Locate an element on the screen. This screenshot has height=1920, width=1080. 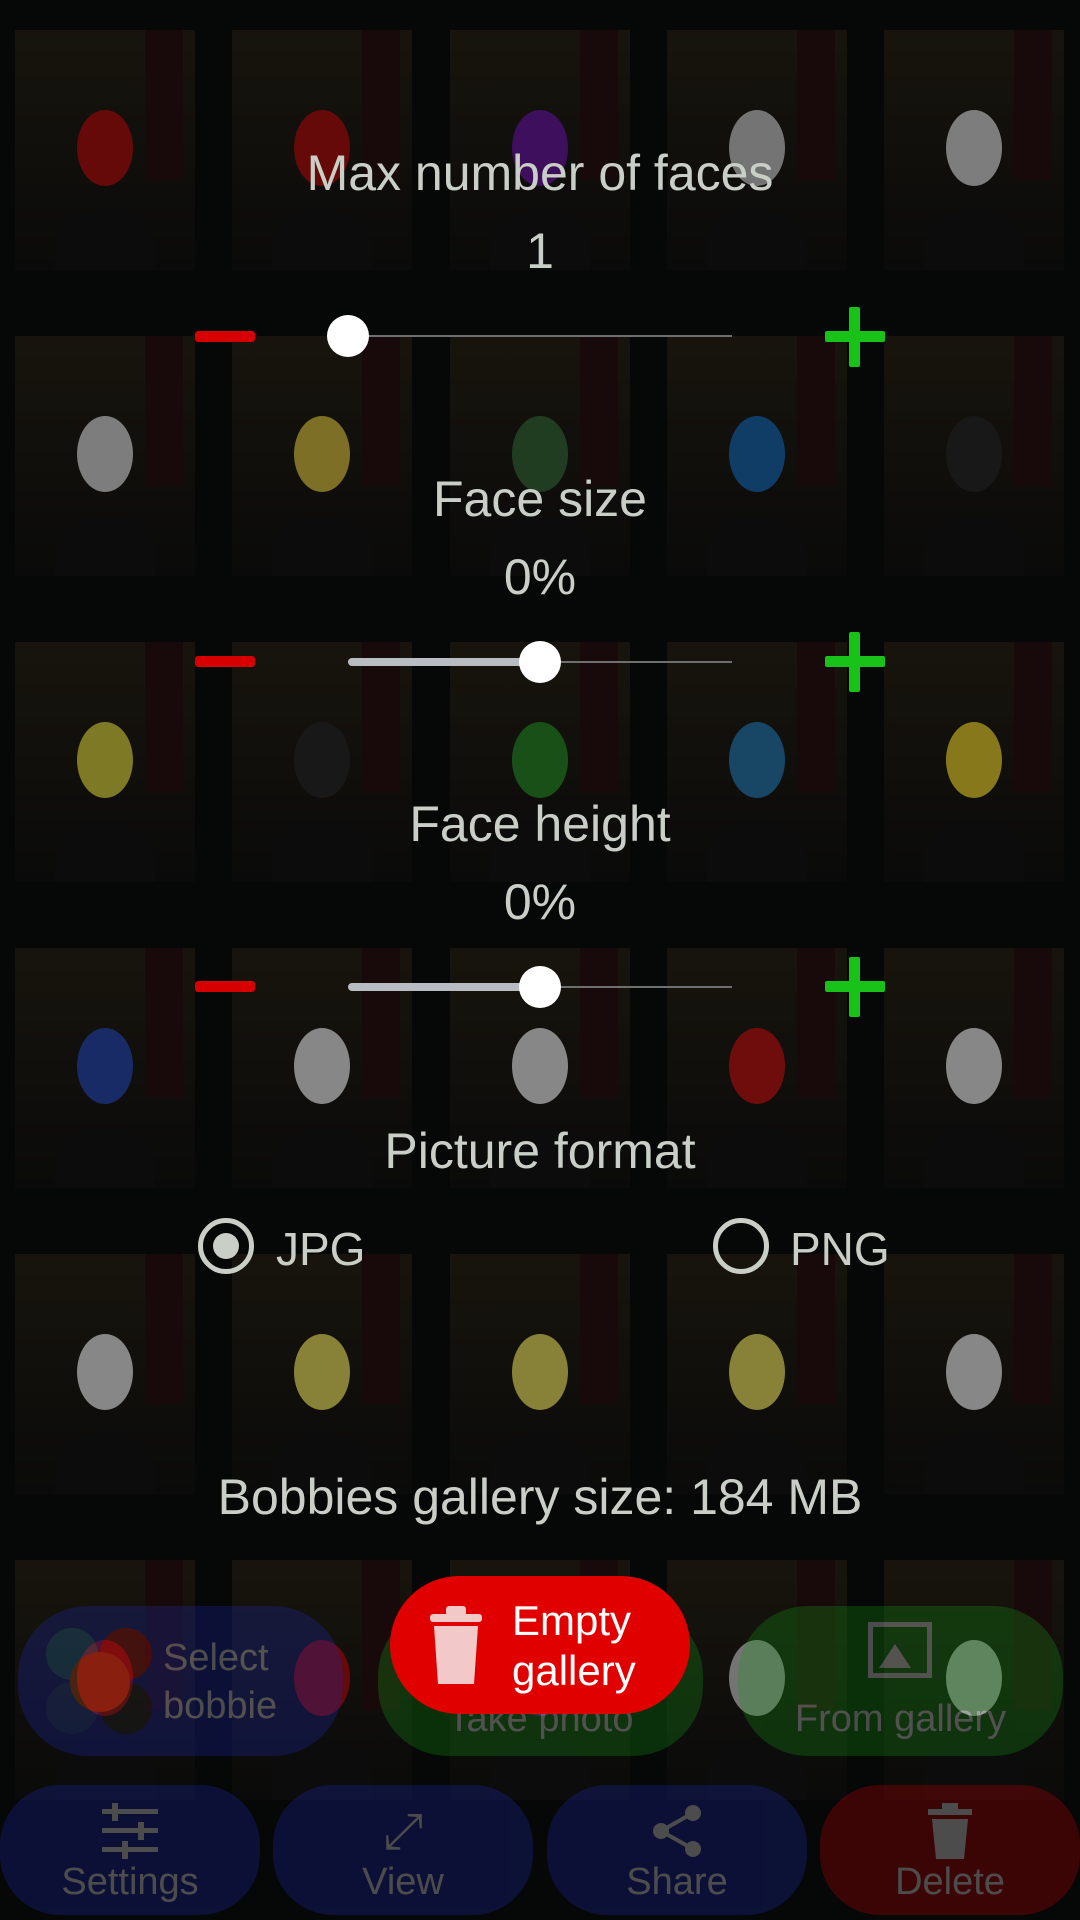
gallery-size-text: Bobbies gallery size: 184 MB is located at coordinates (540, 1497).